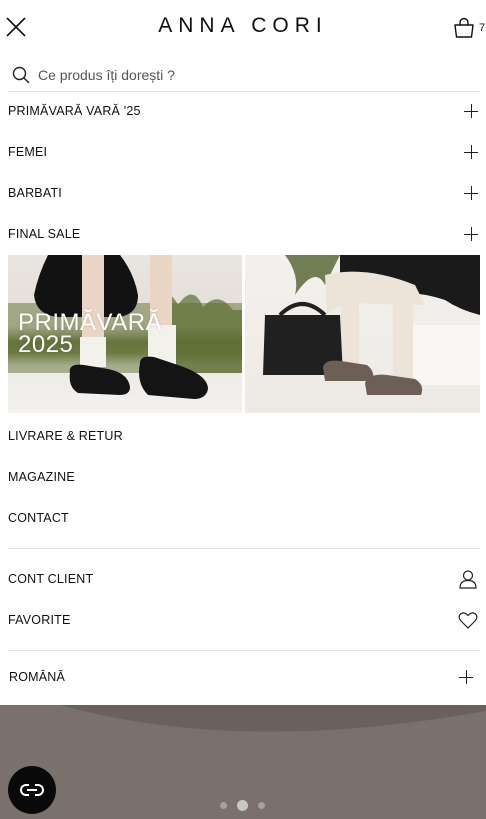 This screenshot has width=486, height=819. I want to click on banner-women-spring: PRIMĂVARĂ 2025, so click(125, 334).